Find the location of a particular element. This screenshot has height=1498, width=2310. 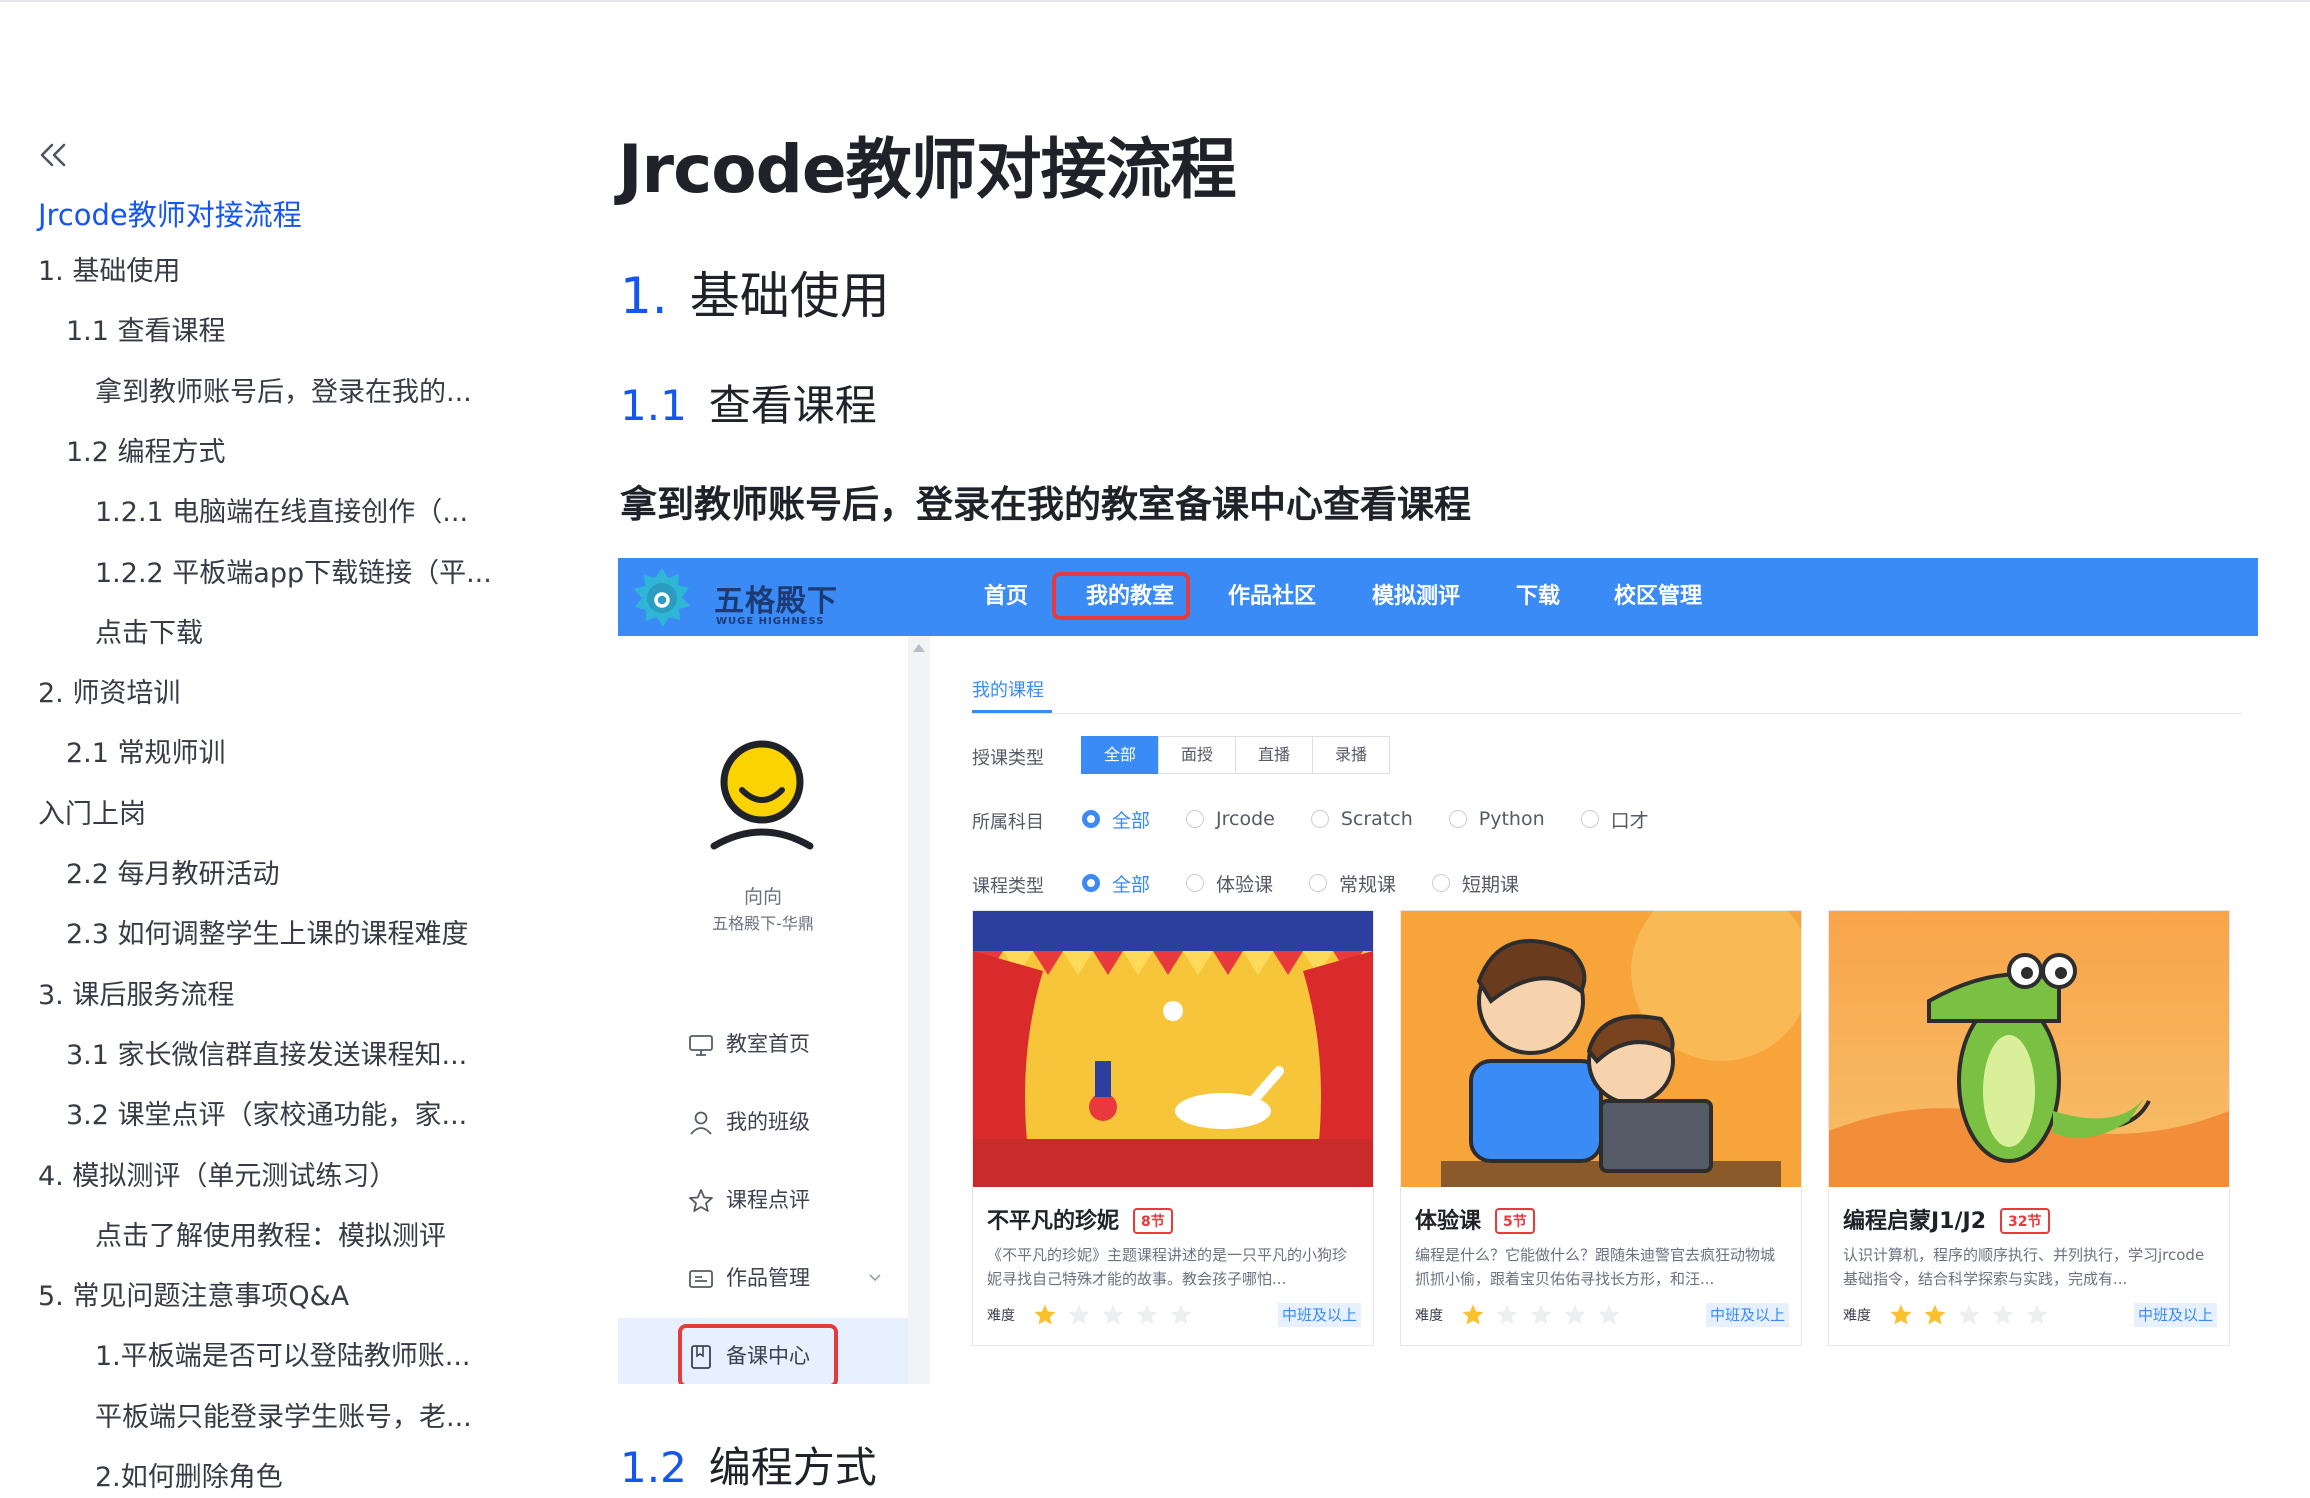

radio-course-trial: 体验课 is located at coordinates (1229, 883).